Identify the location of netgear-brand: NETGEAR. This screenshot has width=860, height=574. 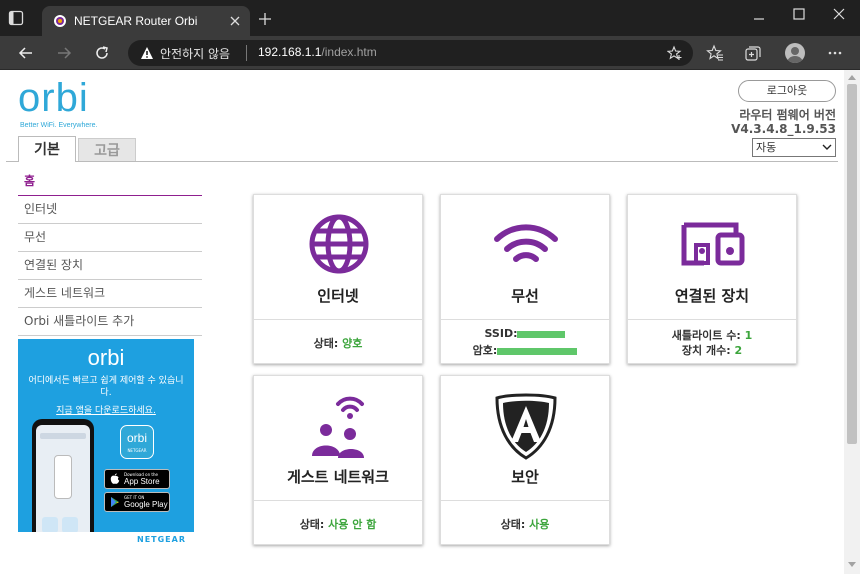
(161, 539).